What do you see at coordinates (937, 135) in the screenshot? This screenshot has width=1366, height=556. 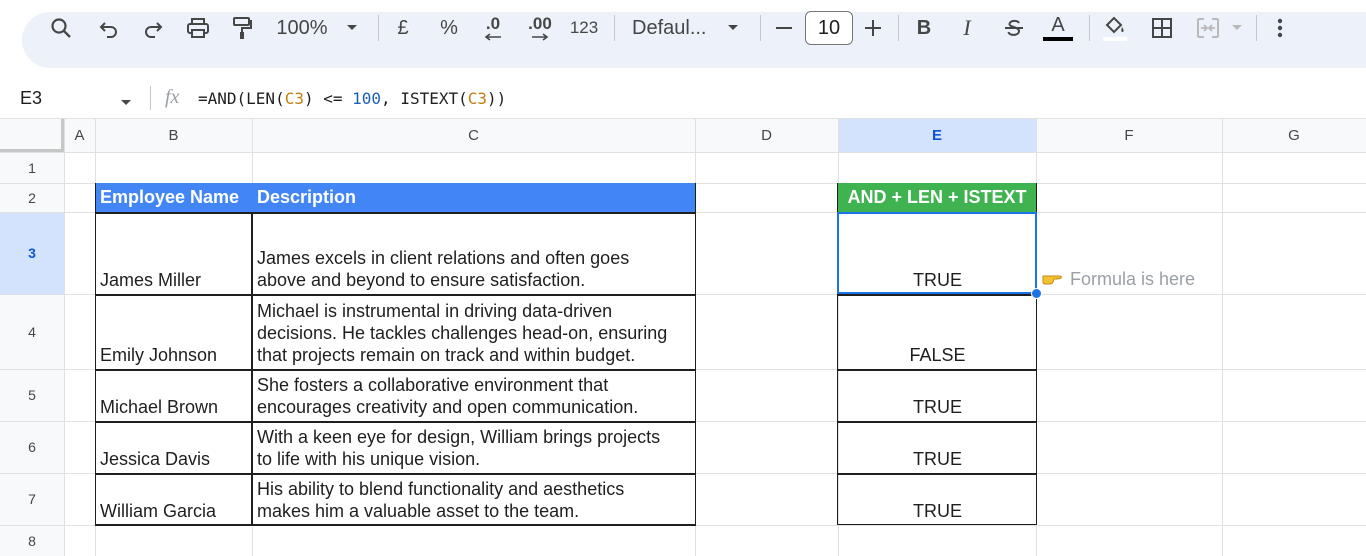 I see `column-header-e: E` at bounding box center [937, 135].